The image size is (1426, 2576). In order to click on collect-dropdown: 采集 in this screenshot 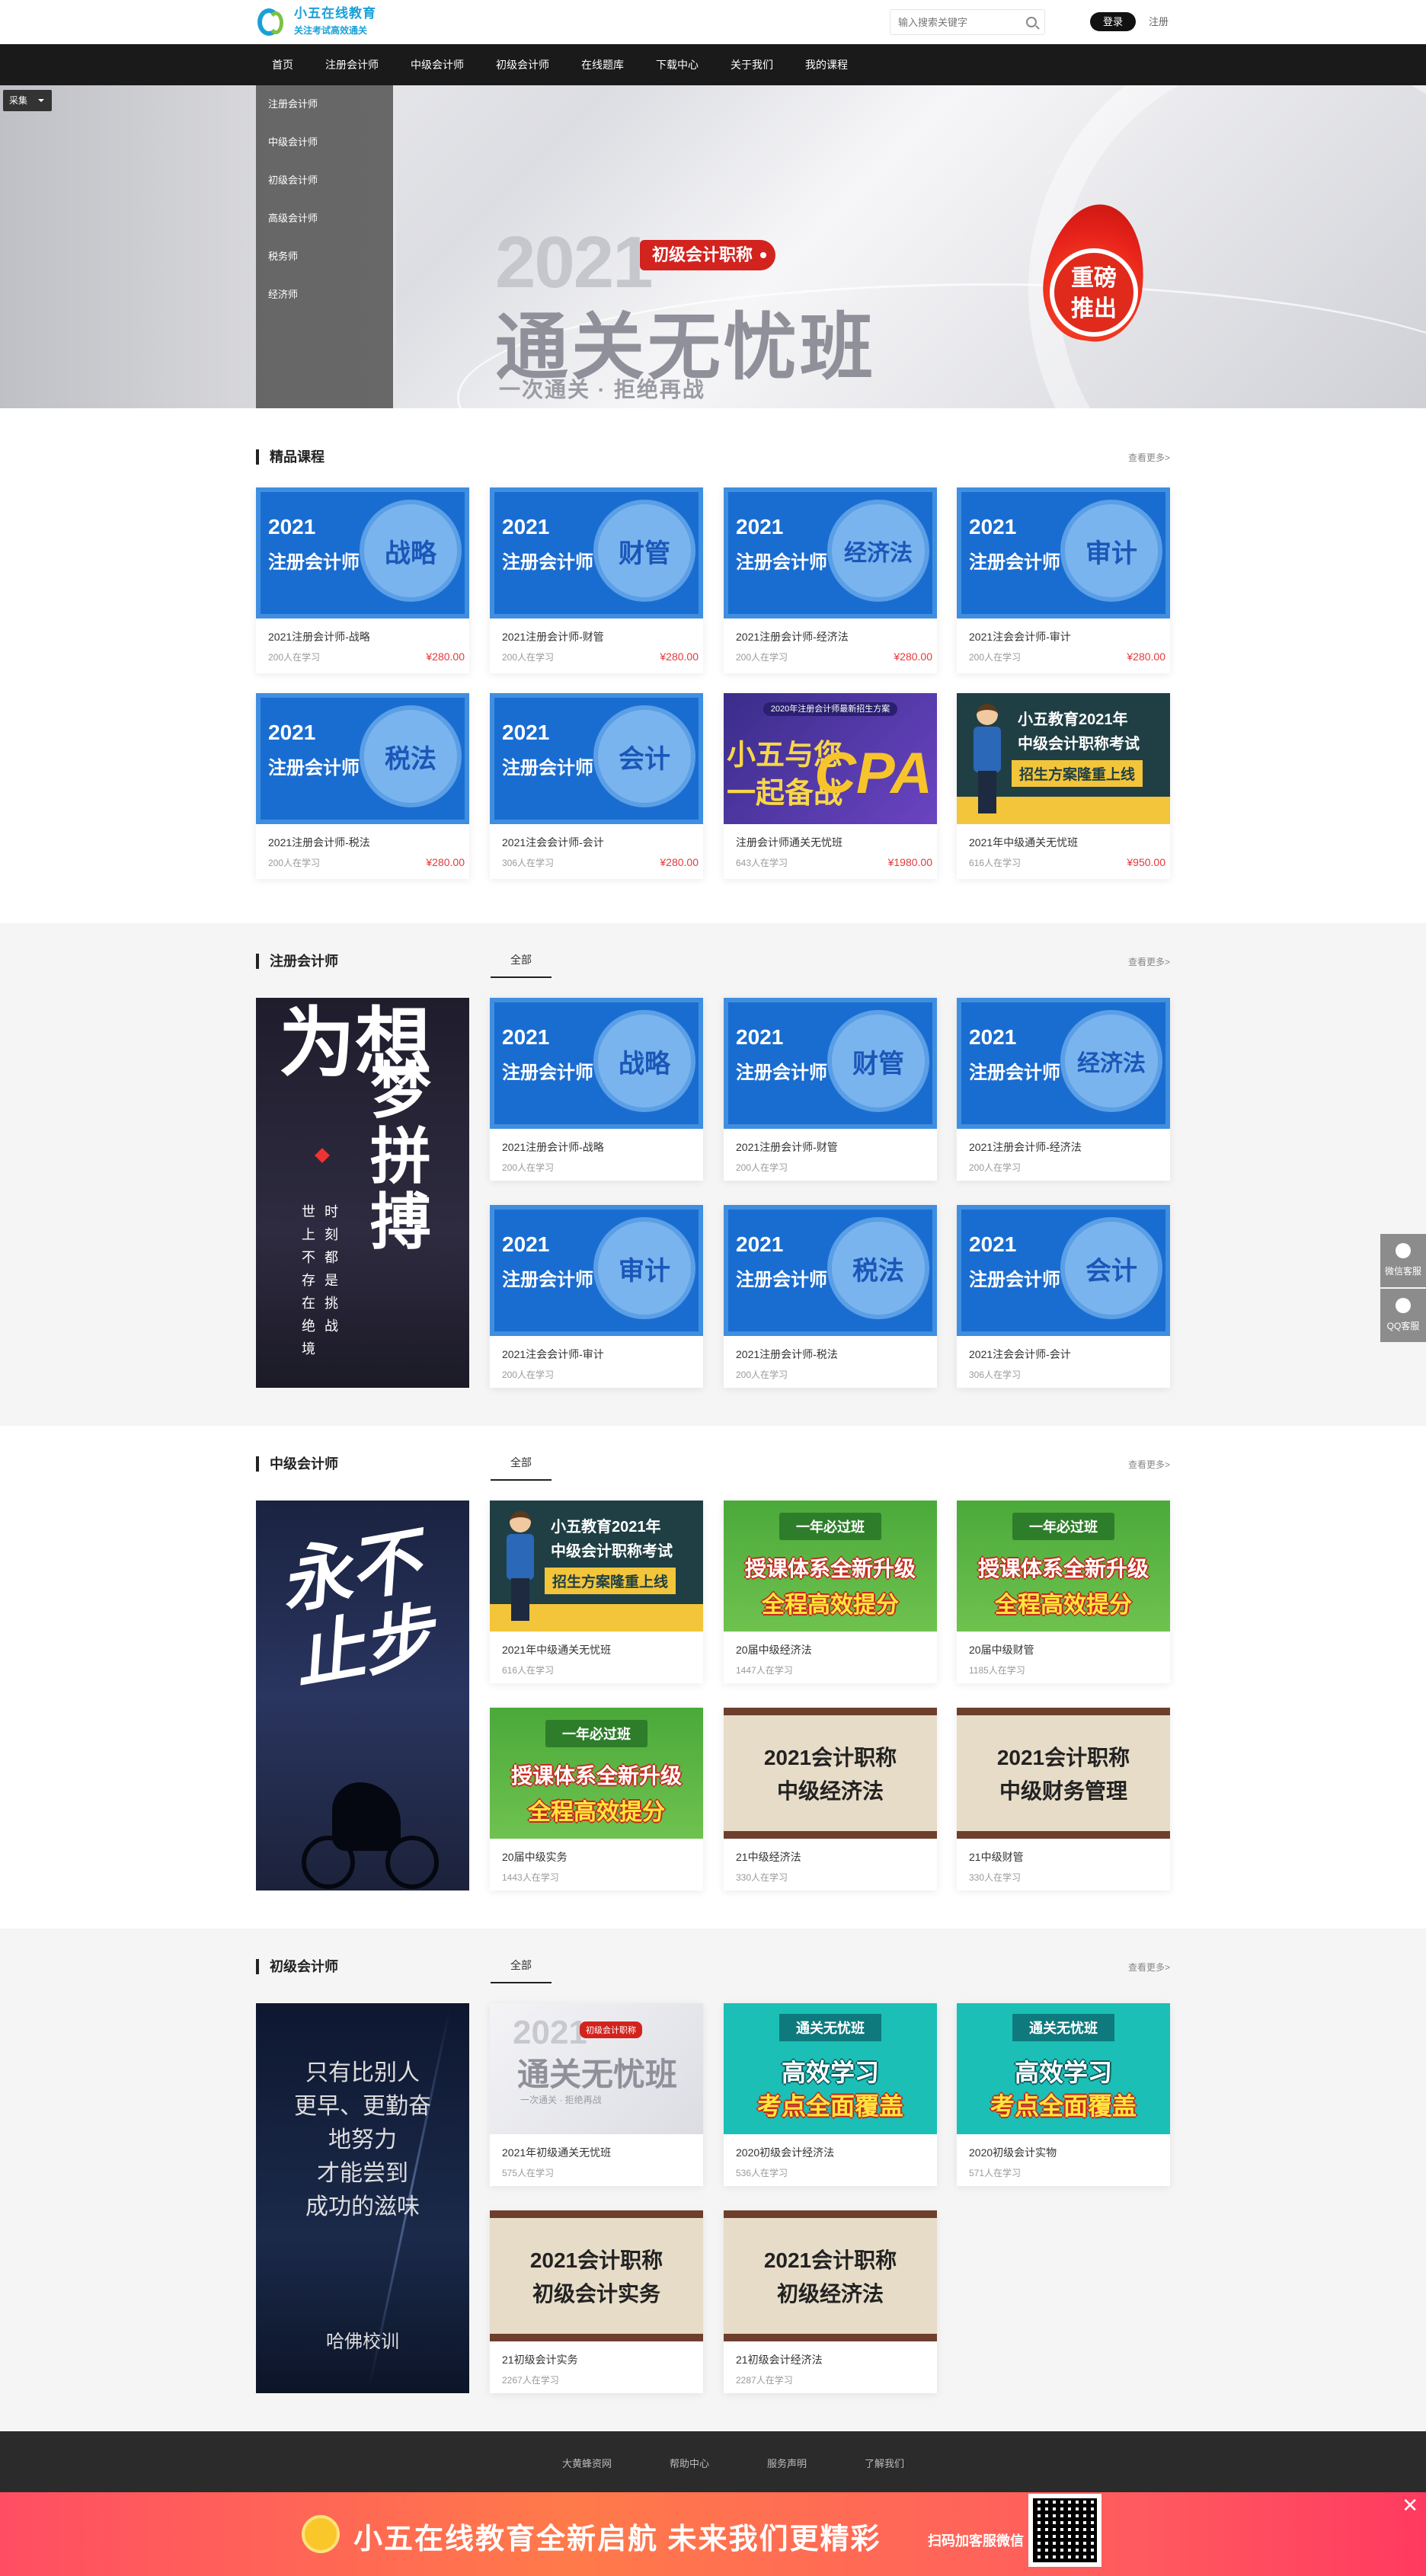, I will do `click(27, 100)`.